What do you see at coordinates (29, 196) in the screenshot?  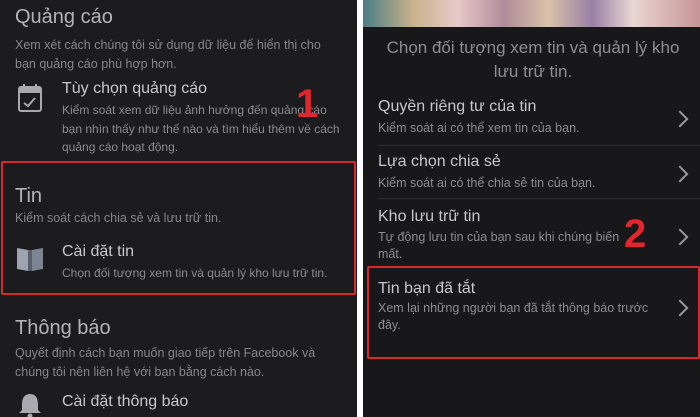 I see `stories-section-title: Tin` at bounding box center [29, 196].